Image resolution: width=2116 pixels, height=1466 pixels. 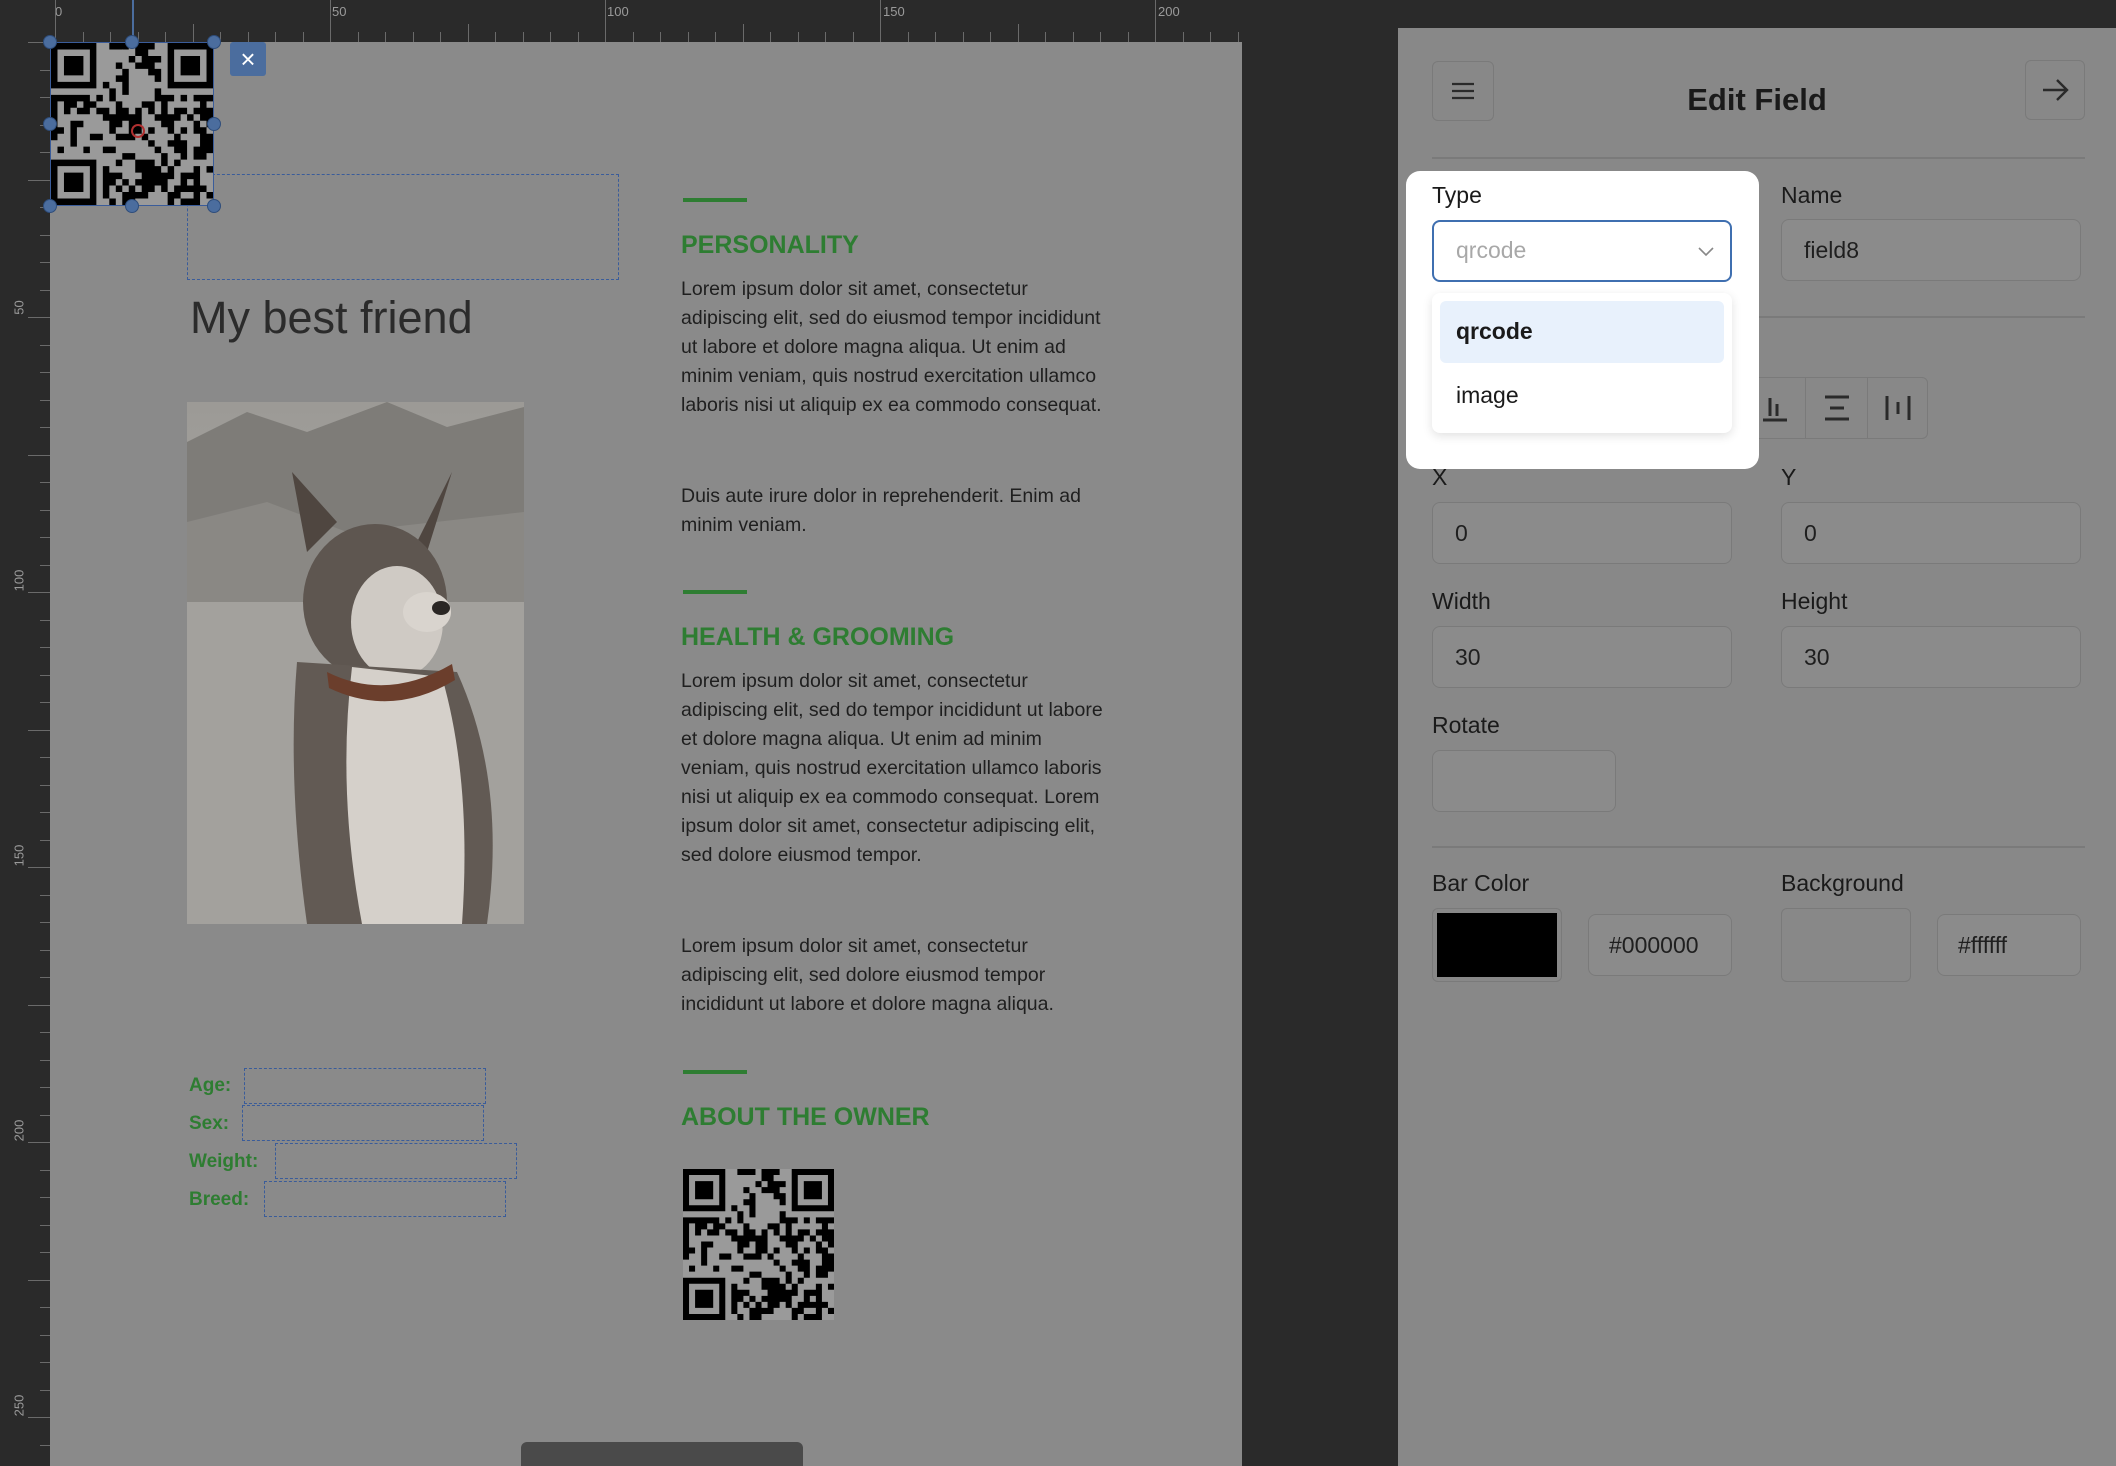 What do you see at coordinates (1789, 477) in the screenshot?
I see `y-label: Y` at bounding box center [1789, 477].